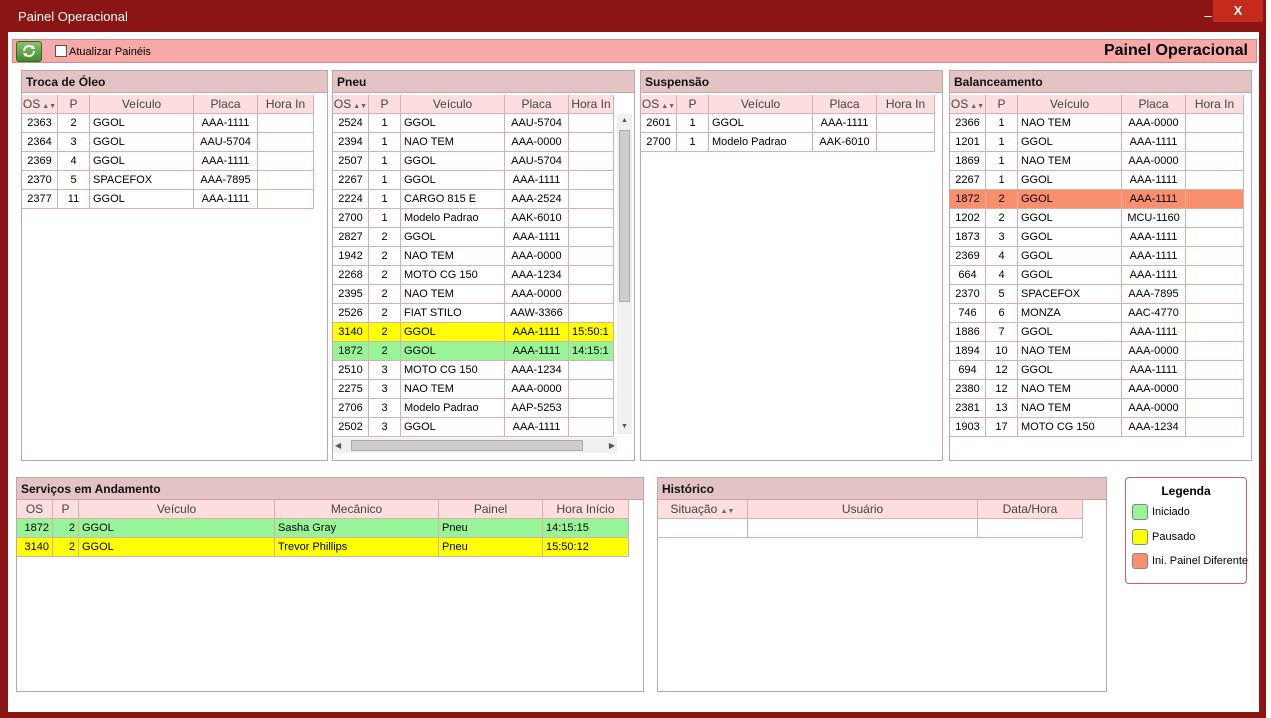 This screenshot has height=718, width=1271. What do you see at coordinates (351, 313) in the screenshot?
I see `cell-os: 2526` at bounding box center [351, 313].